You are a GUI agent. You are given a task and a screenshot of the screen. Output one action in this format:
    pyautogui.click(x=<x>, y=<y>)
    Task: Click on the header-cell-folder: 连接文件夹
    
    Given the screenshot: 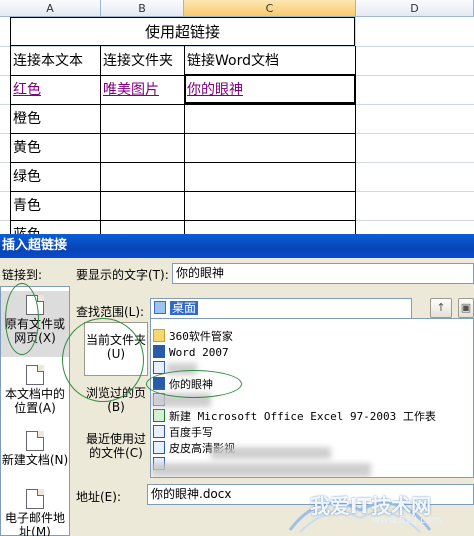 What is the action you would take?
    pyautogui.click(x=142, y=61)
    